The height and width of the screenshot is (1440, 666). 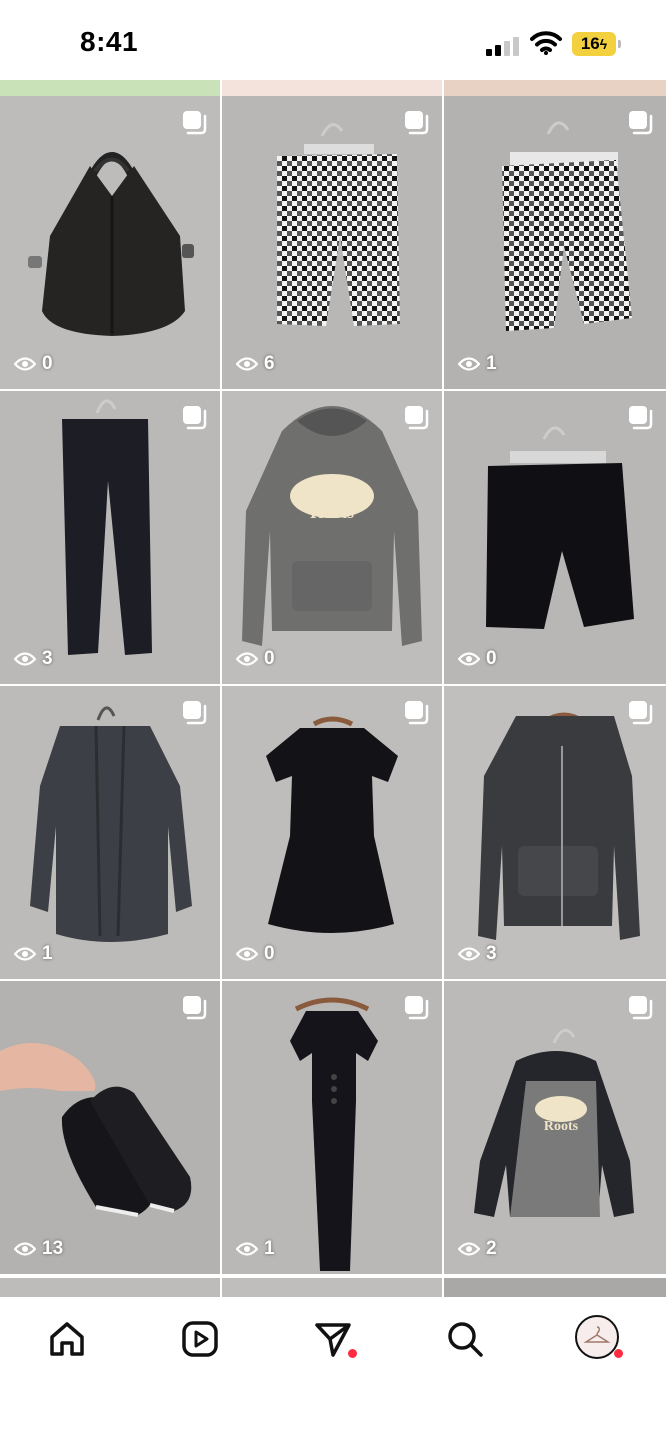 I want to click on post-tile: 6, so click(x=332, y=242).